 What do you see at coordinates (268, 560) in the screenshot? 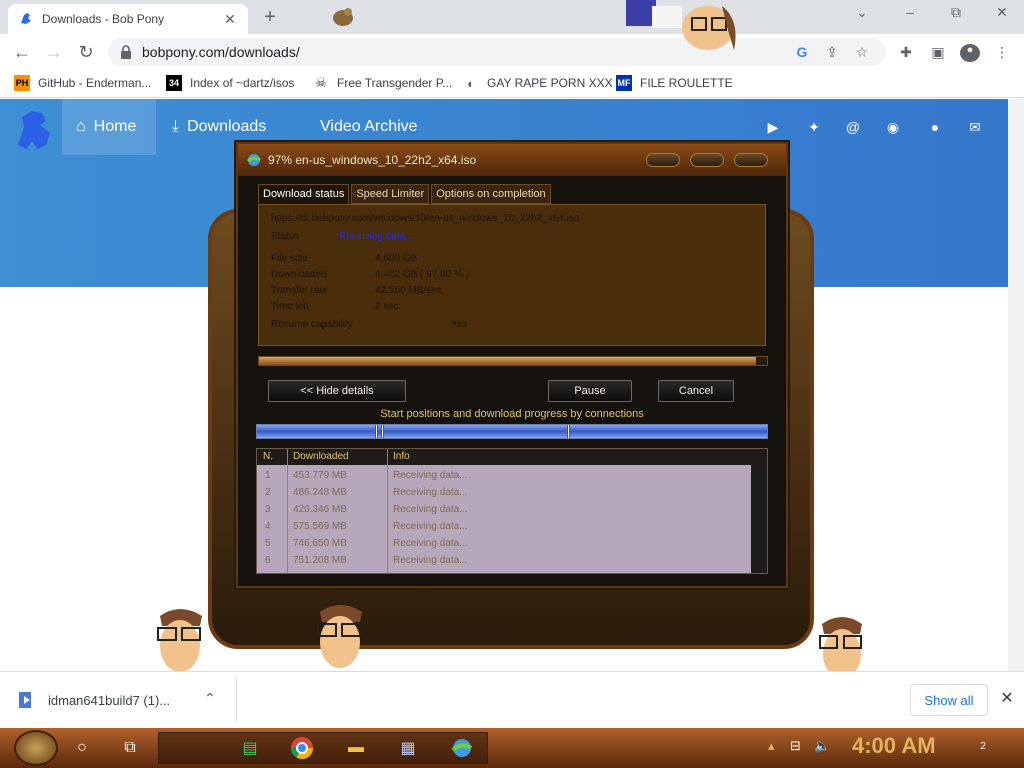
I see `cell-n: 6` at bounding box center [268, 560].